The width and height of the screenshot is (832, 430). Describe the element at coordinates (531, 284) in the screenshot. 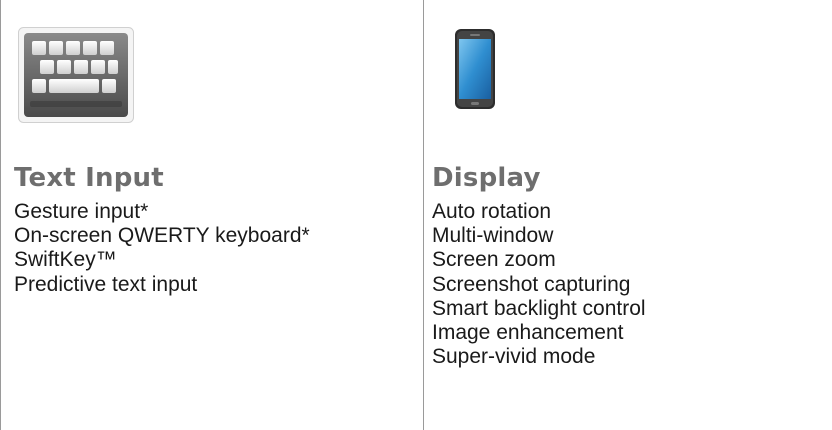

I see `list-item: Screenshot capturing` at that location.